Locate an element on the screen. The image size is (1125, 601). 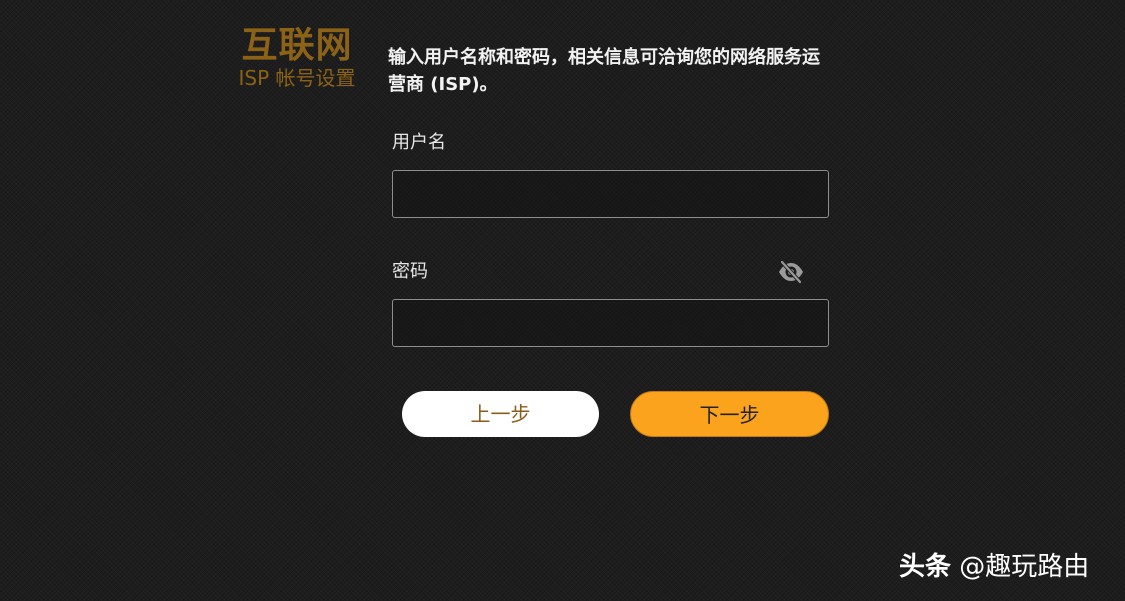
username-input is located at coordinates (610, 194).